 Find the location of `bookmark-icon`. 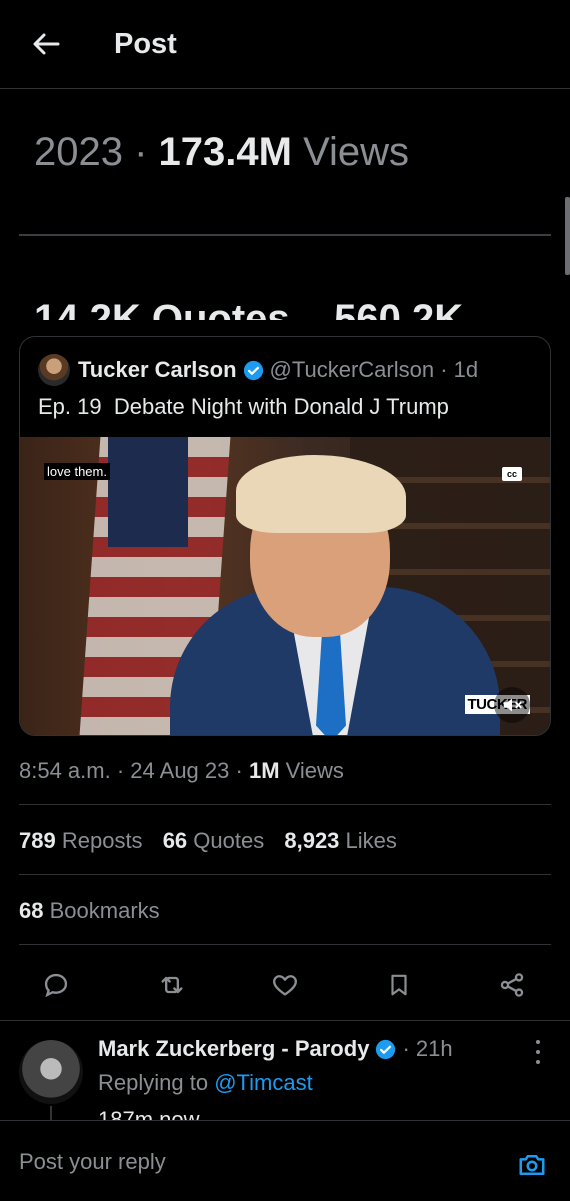

bookmark-icon is located at coordinates (399, 985).